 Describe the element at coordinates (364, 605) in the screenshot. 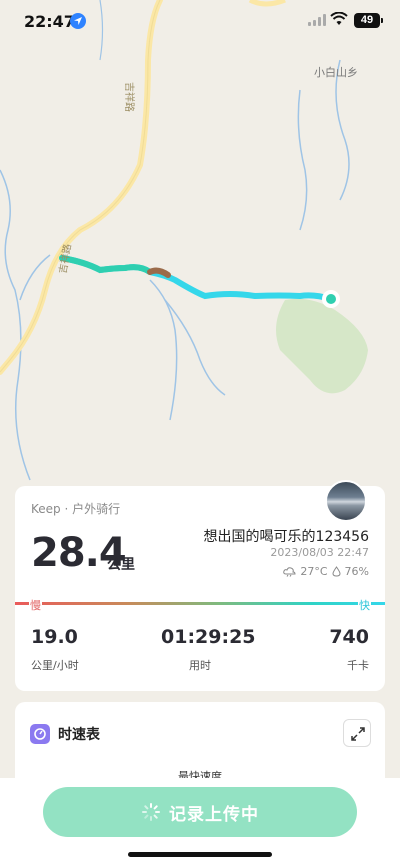

I see `speed-fast-label: 快` at that location.